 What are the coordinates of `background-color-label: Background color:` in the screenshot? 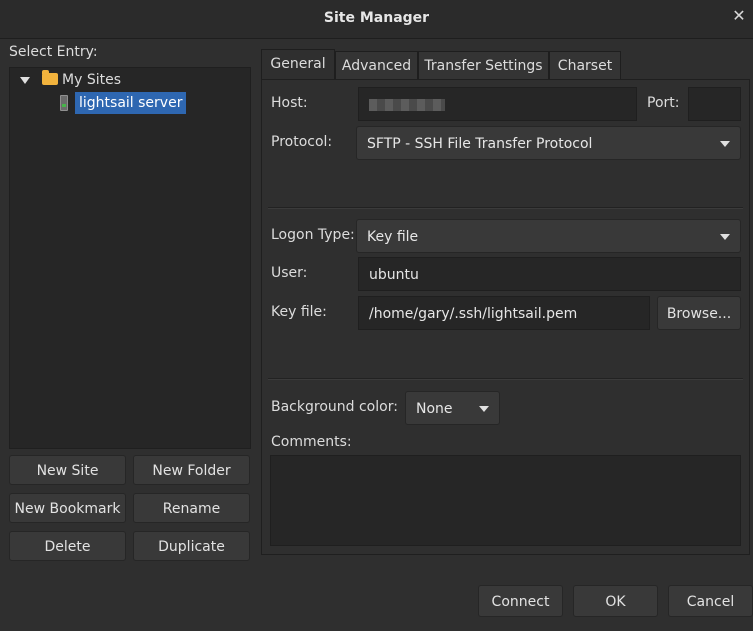 It's located at (334, 407).